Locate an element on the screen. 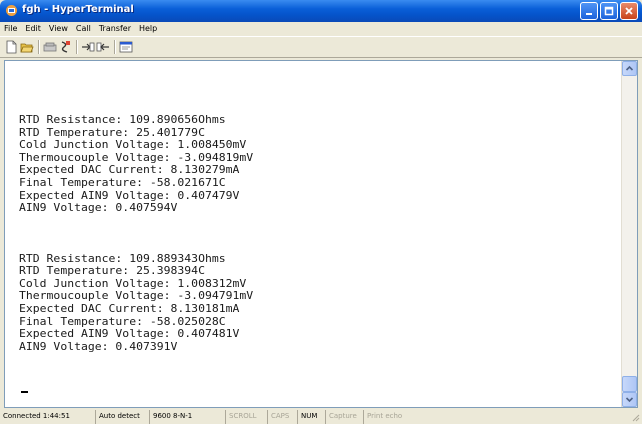 Image resolution: width=642 pixels, height=424 pixels. menu-edit: Edit is located at coordinates (33, 29).